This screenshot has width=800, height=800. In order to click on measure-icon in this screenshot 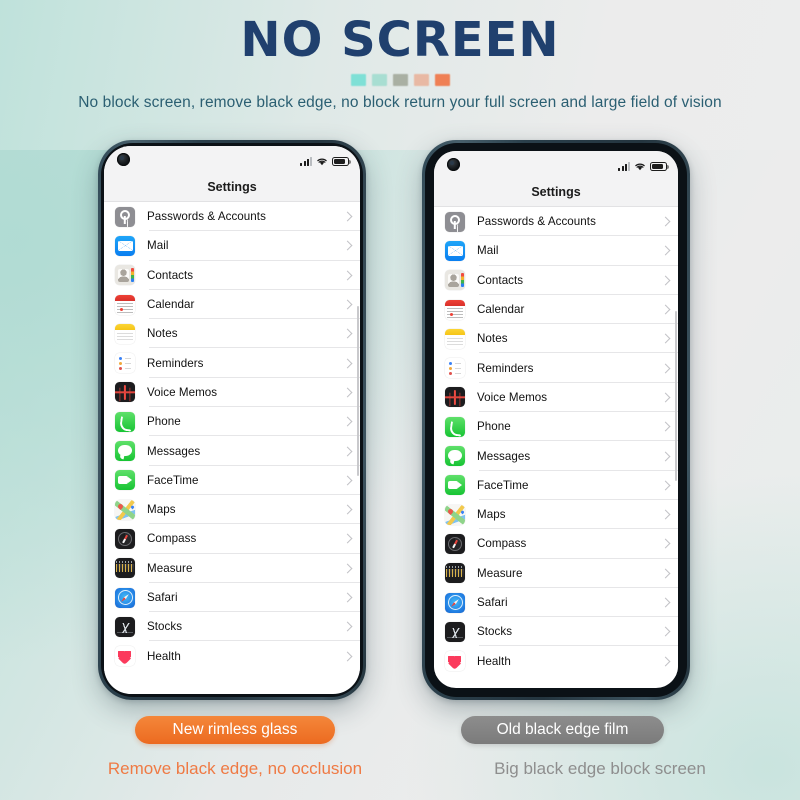, I will do `click(125, 568)`.